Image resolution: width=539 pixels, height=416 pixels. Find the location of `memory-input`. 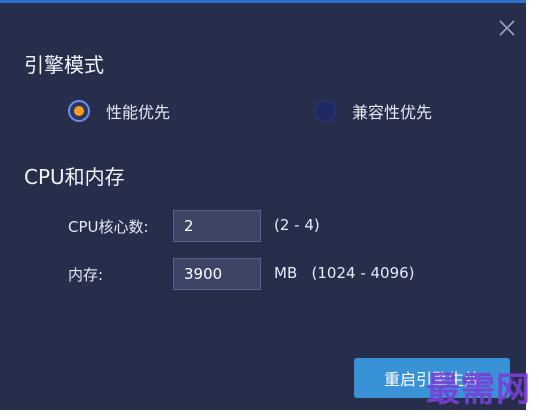

memory-input is located at coordinates (217, 274).